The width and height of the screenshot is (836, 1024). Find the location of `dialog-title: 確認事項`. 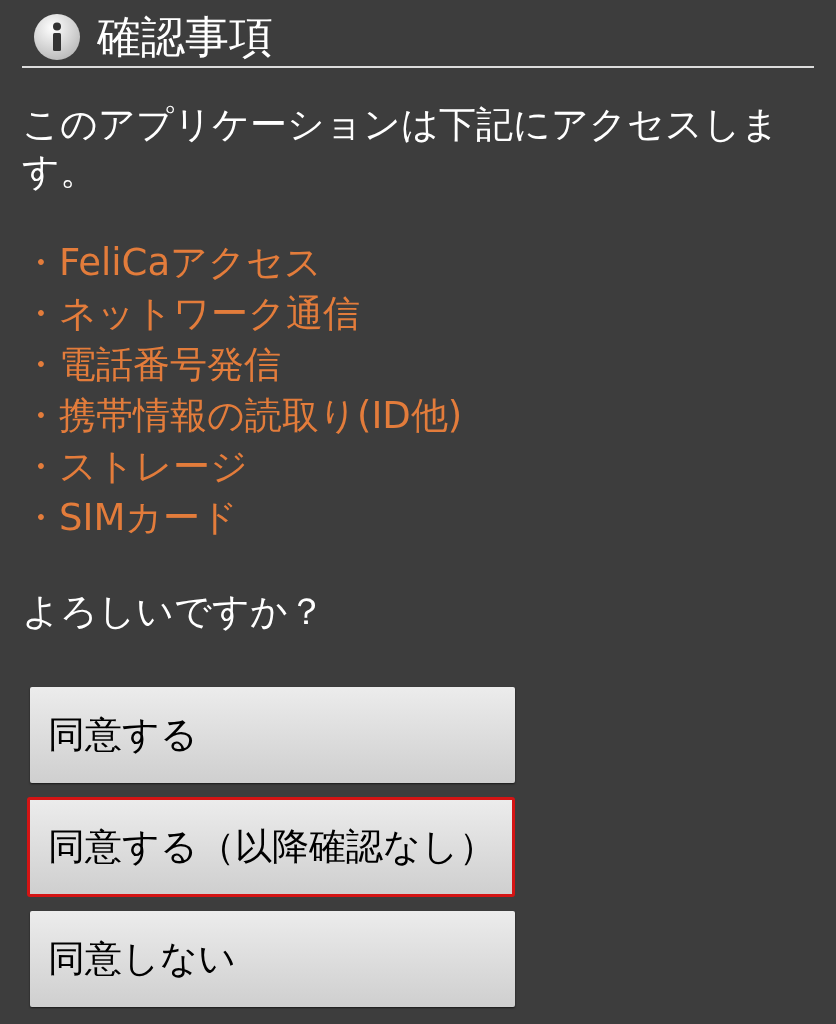

dialog-title: 確認事項 is located at coordinates (185, 37).